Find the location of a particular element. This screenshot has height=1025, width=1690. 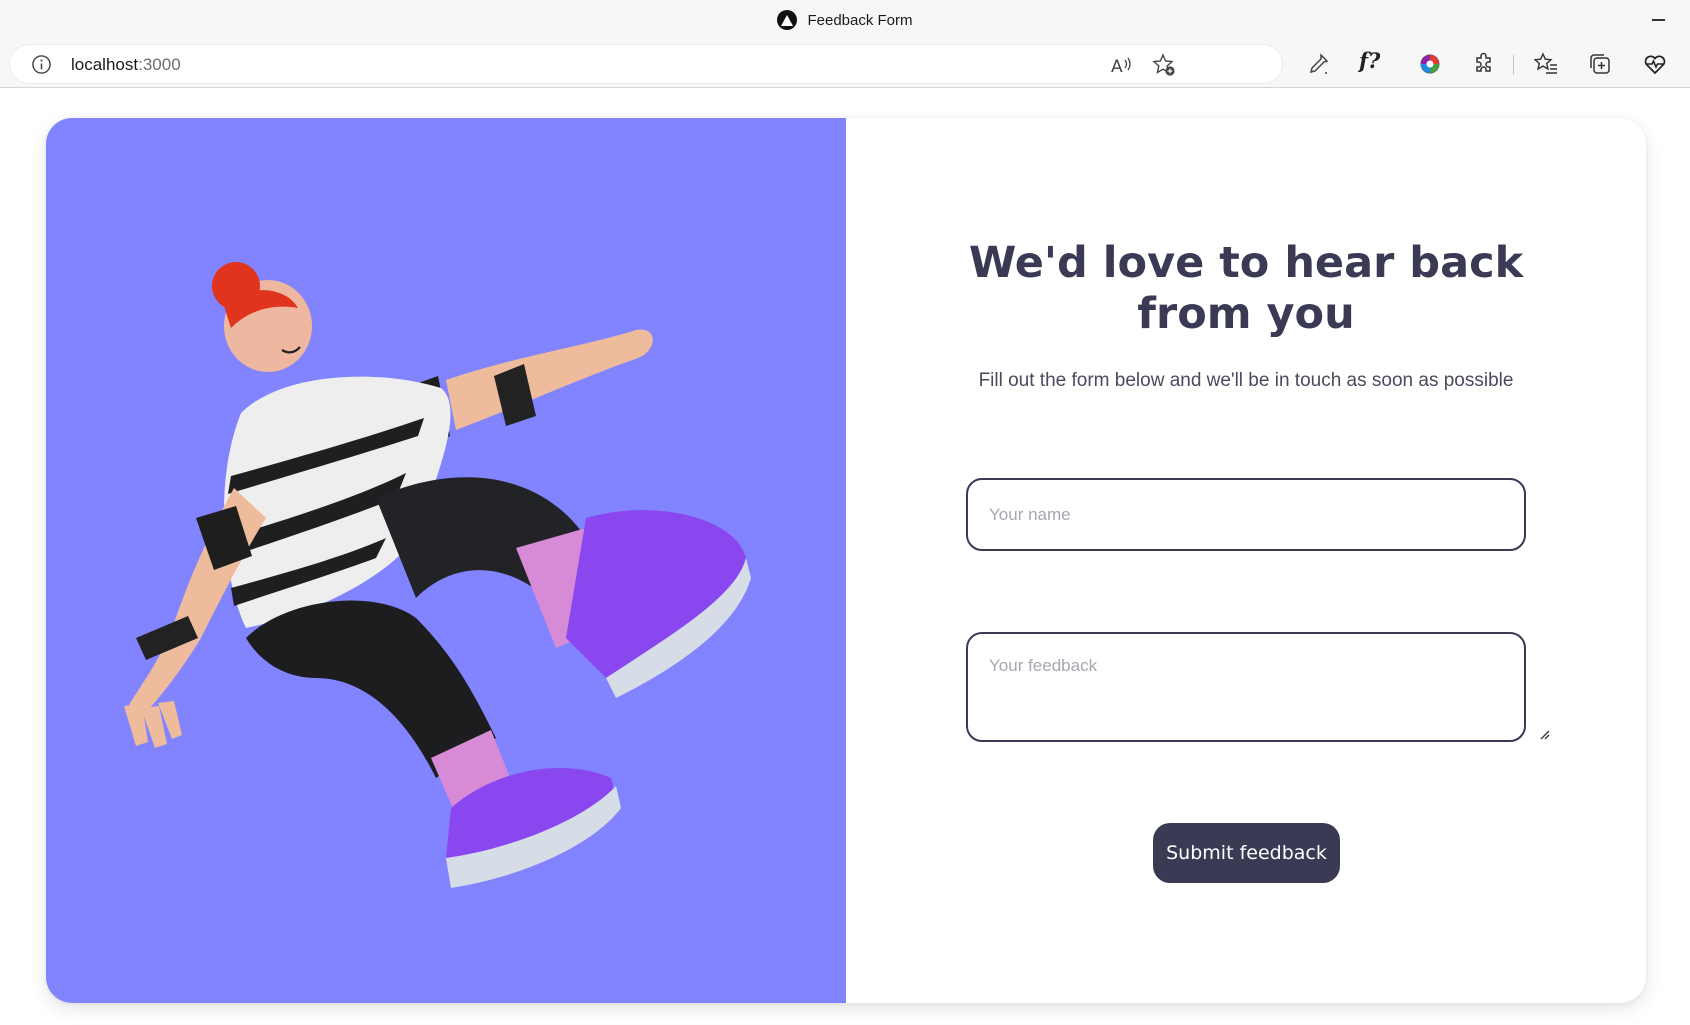

window-title-group: Feedback Form is located at coordinates (845, 20).